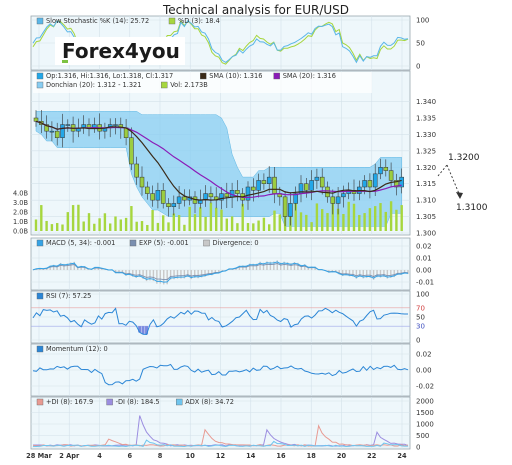 This screenshot has width=512, height=465. Describe the element at coordinates (20, 222) in the screenshot. I see `volume-tick-label: 1.0B` at that location.